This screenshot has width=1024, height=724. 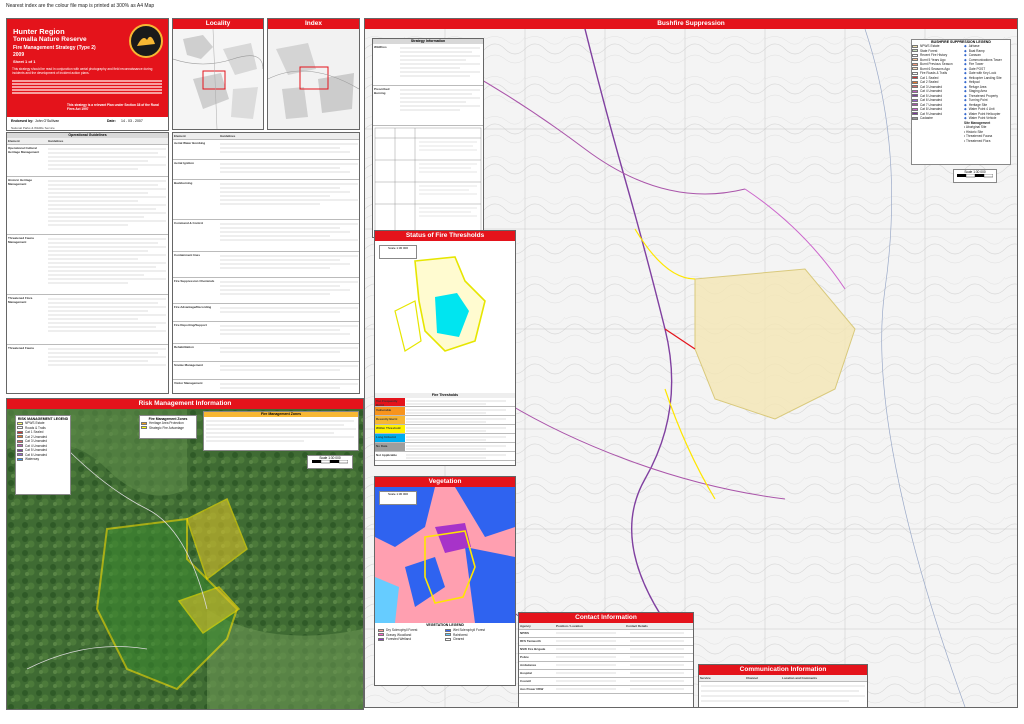 What do you see at coordinates (974, 46) in the screenshot?
I see `bushfire-symbol-label: Airbase` at bounding box center [974, 46].